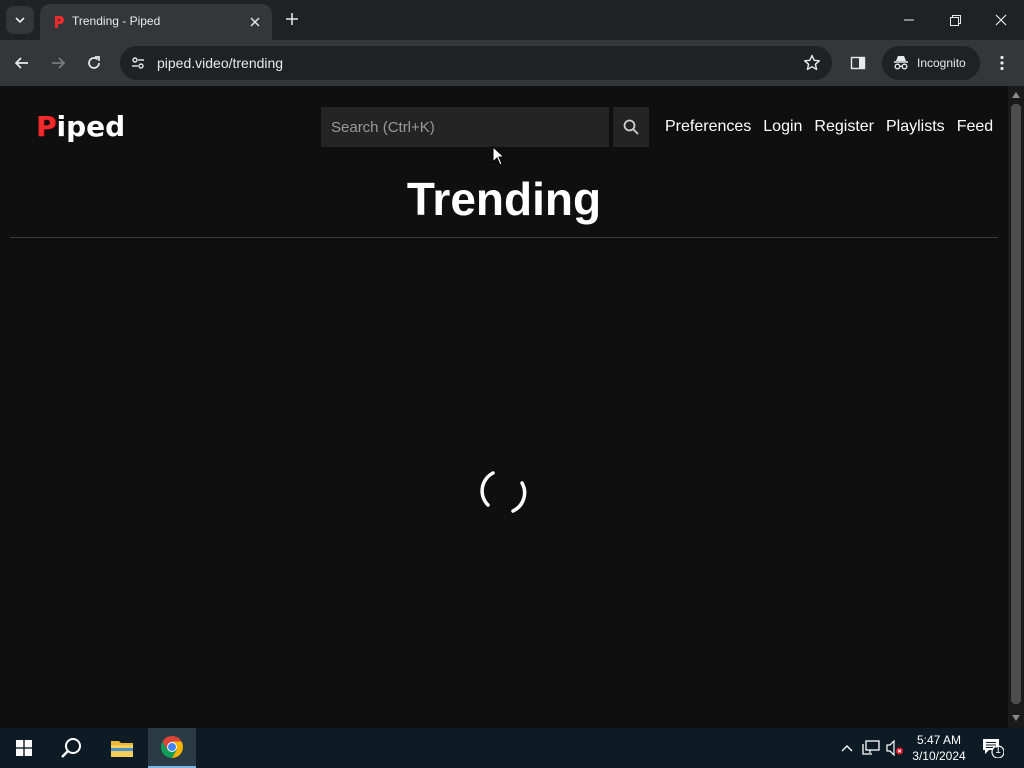  I want to click on divider, so click(504, 237).